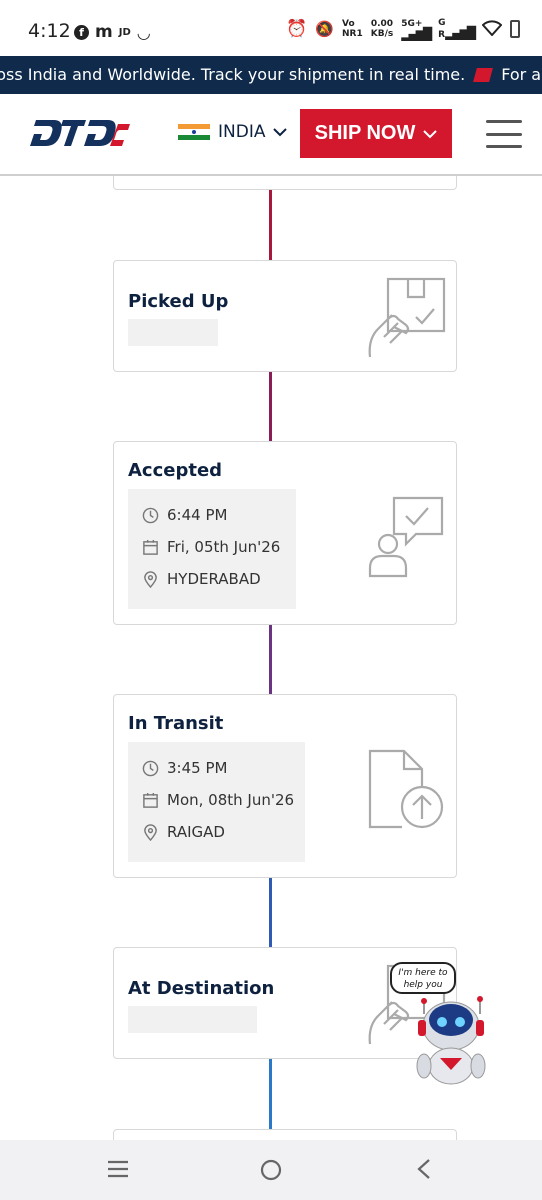  What do you see at coordinates (224, 547) in the screenshot?
I see `detail-date: Fri, 05th Jun'26` at bounding box center [224, 547].